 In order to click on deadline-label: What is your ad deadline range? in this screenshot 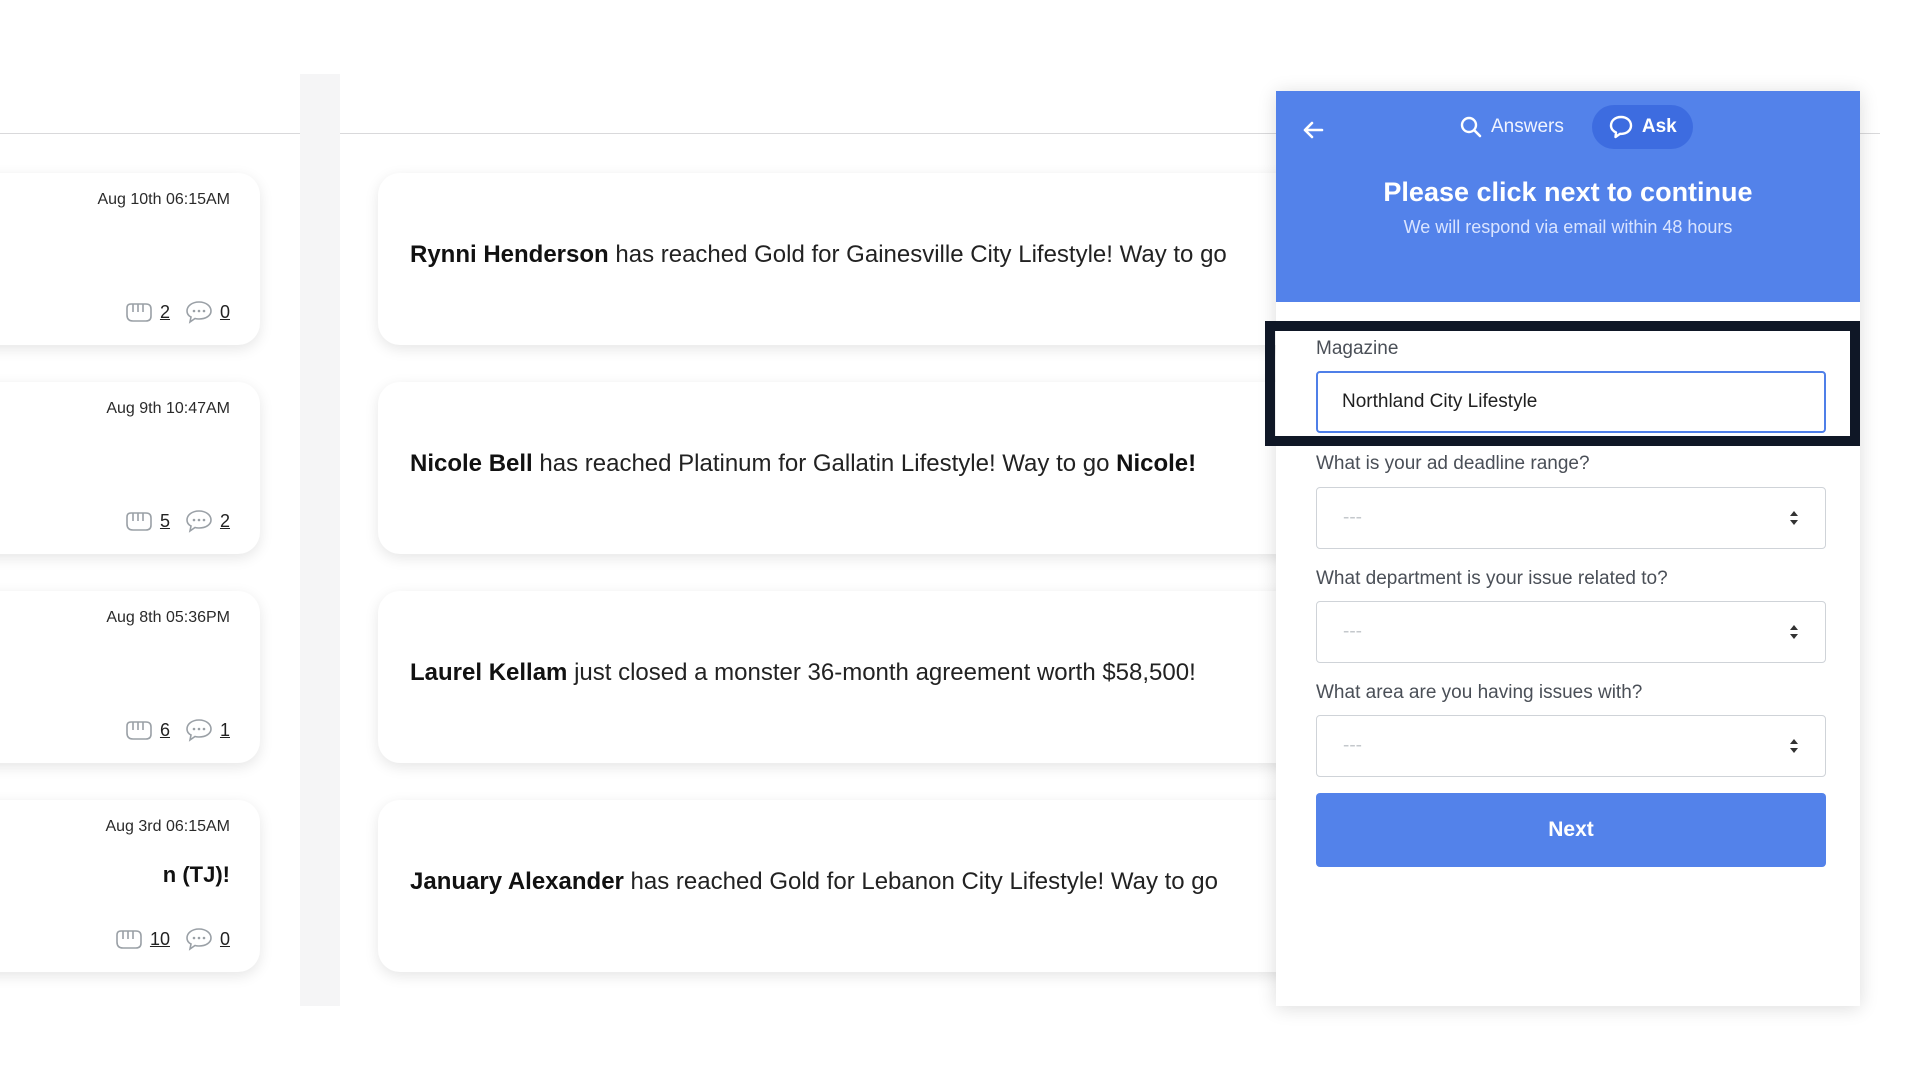, I will do `click(1453, 463)`.